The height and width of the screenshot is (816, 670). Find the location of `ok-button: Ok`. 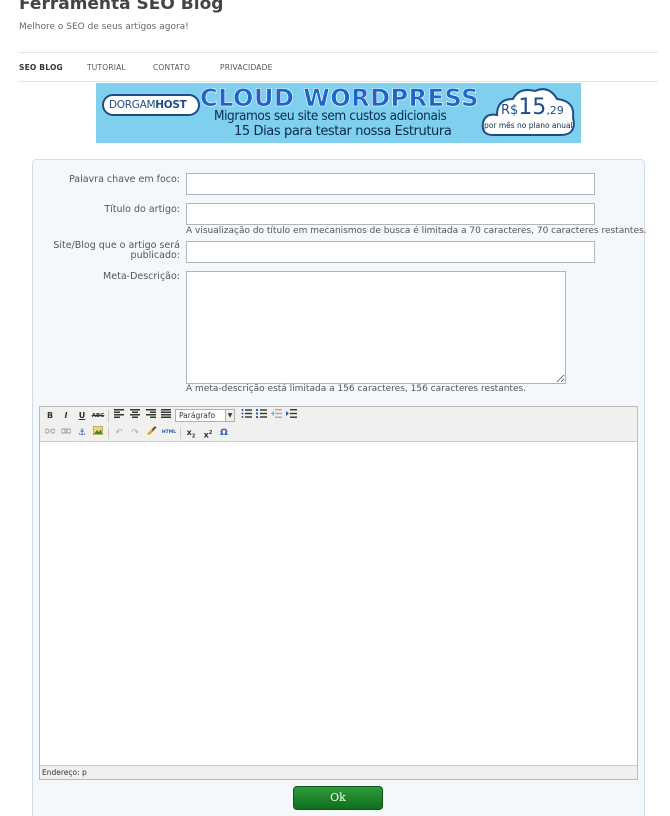

ok-button: Ok is located at coordinates (338, 798).